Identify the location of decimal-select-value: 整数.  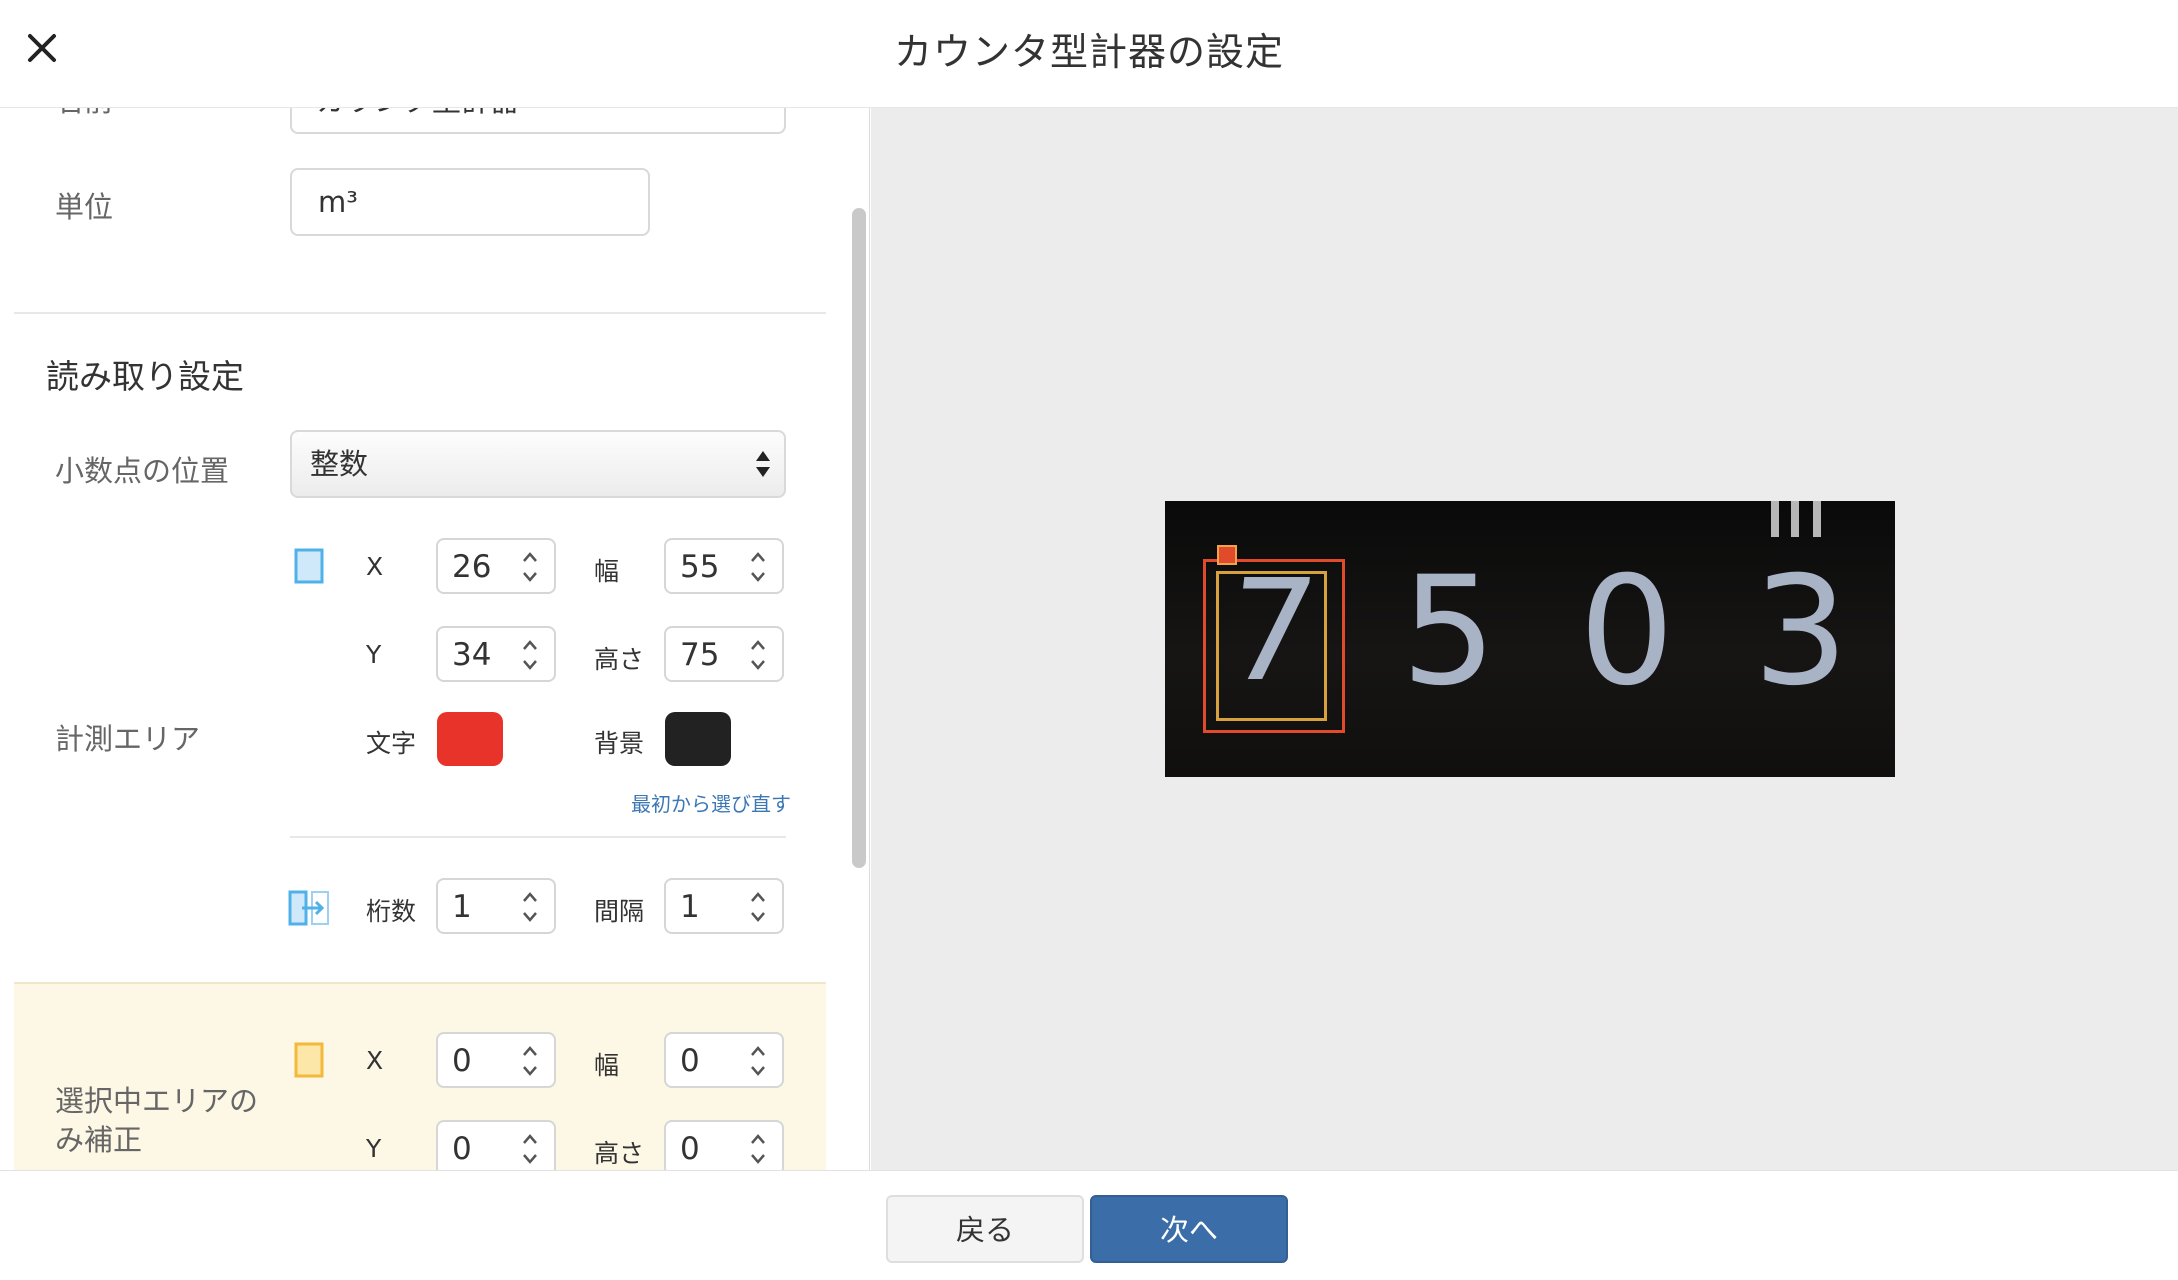
(339, 464).